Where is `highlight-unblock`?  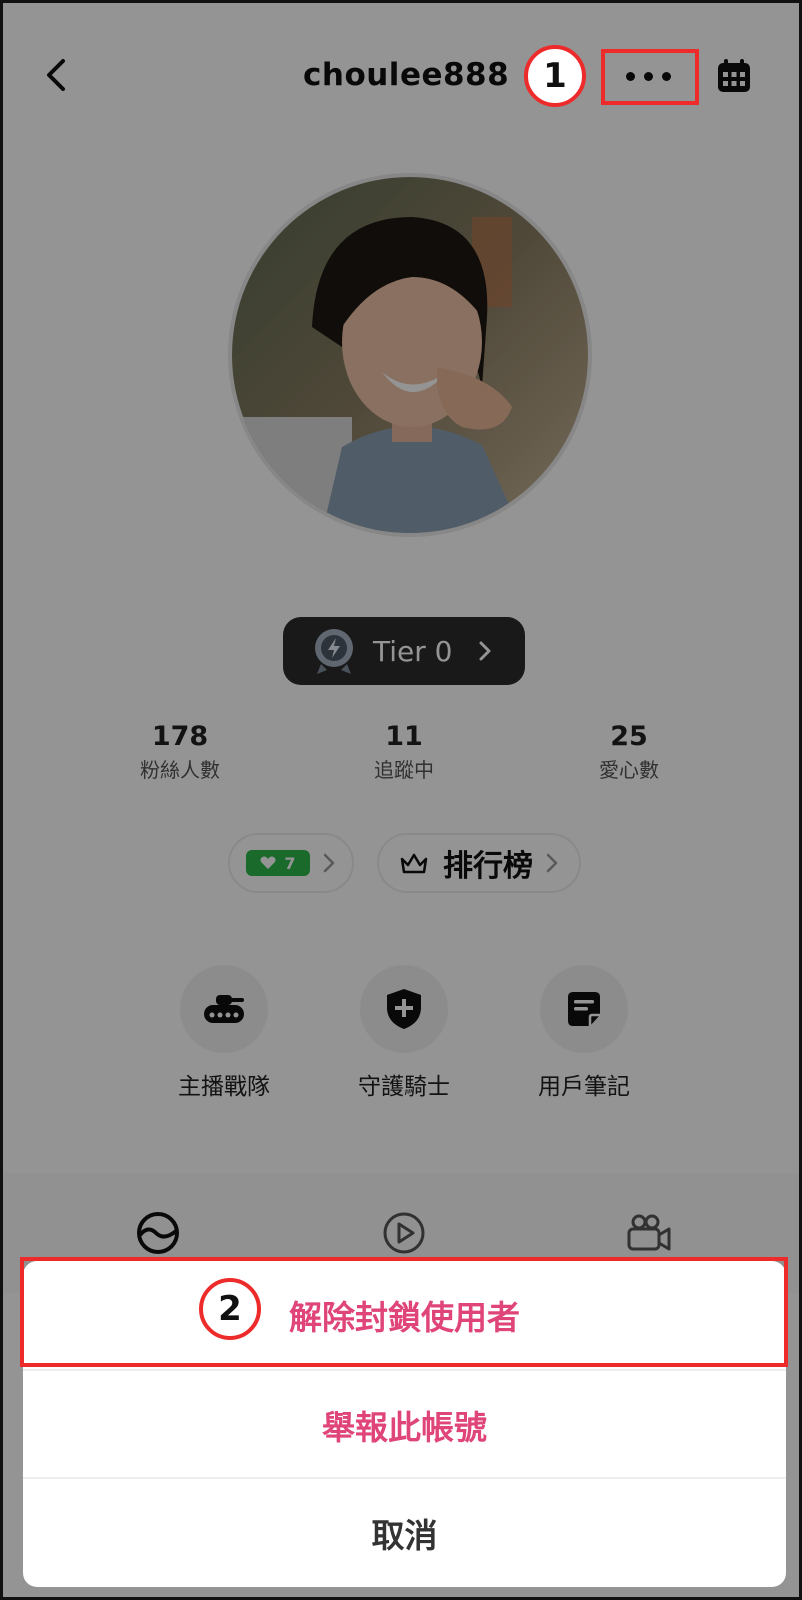
highlight-unblock is located at coordinates (404, 1312).